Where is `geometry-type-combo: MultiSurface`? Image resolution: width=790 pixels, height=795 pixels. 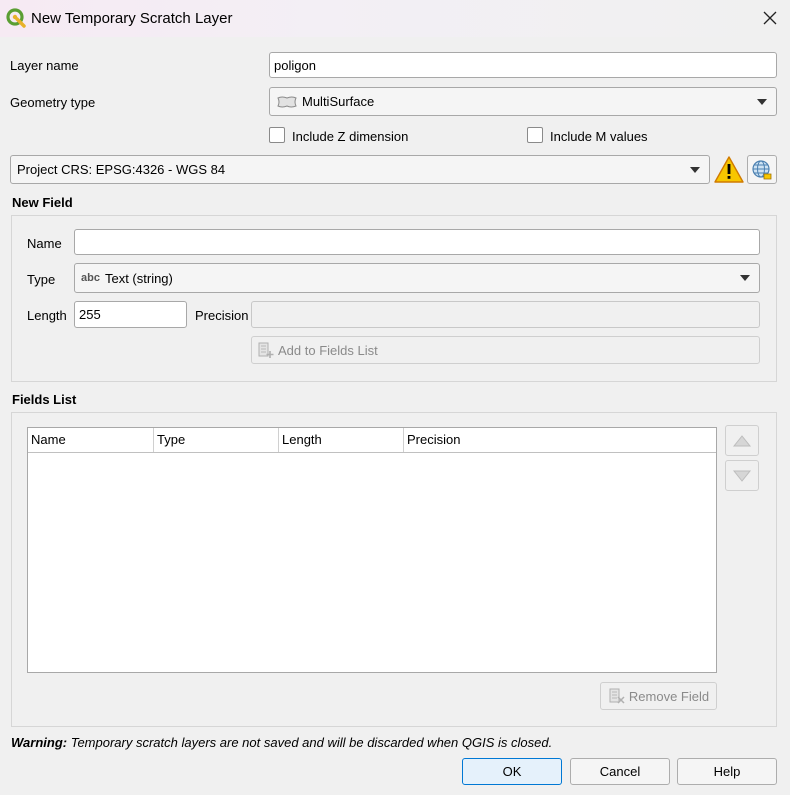 geometry-type-combo: MultiSurface is located at coordinates (523, 101).